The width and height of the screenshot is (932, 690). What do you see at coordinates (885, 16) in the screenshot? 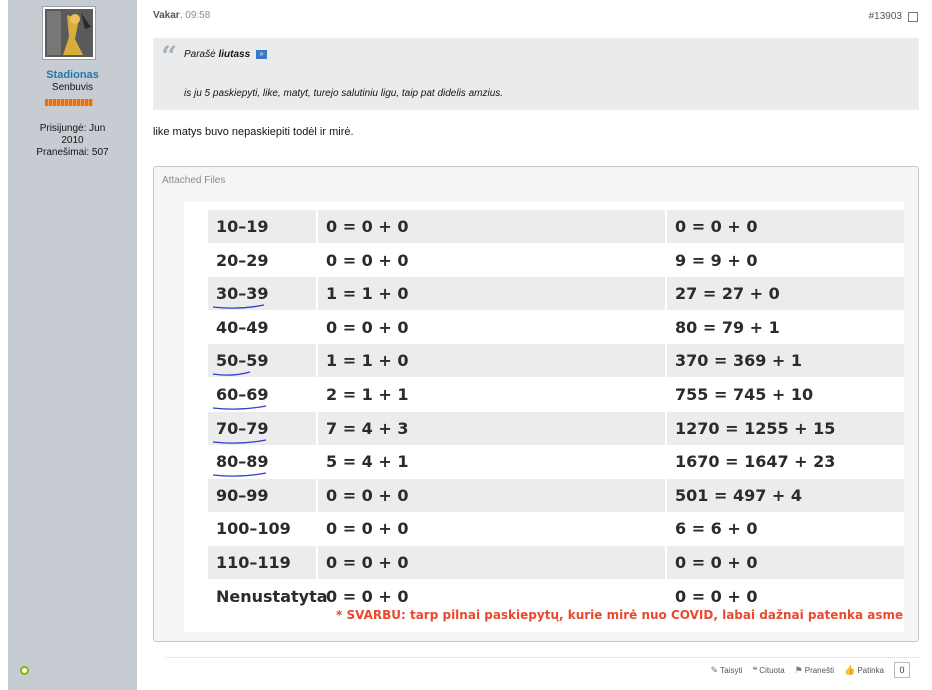
I see `post-number: #13903` at bounding box center [885, 16].